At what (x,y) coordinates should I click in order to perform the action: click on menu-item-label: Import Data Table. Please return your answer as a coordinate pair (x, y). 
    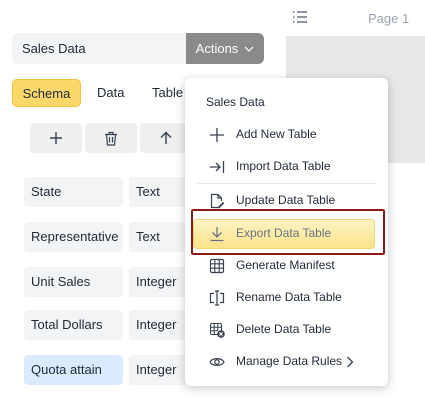
    Looking at the image, I should click on (283, 166).